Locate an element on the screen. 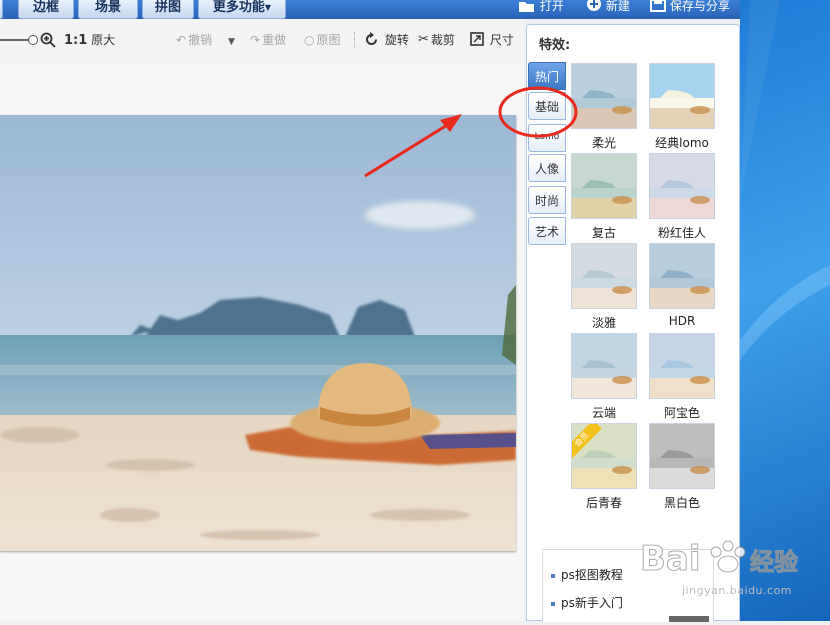 Image resolution: width=830 pixels, height=625 pixels. folder-icon is located at coordinates (526, 7).